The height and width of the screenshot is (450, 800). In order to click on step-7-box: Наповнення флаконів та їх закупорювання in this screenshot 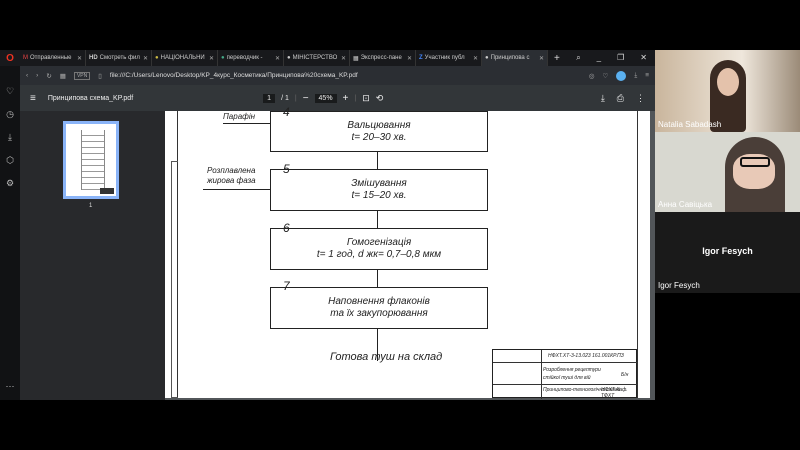, I will do `click(379, 308)`.